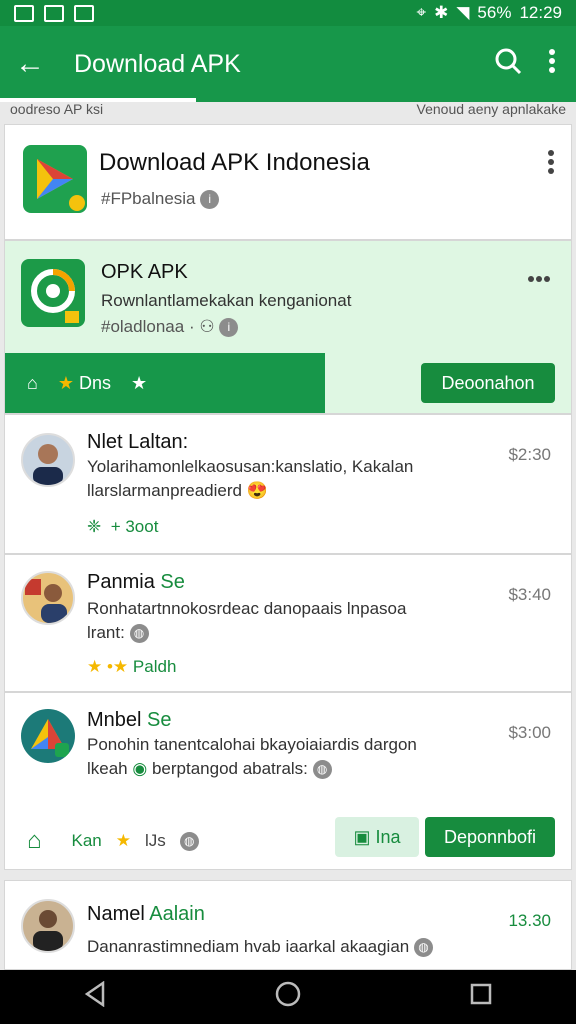 The width and height of the screenshot is (576, 1024). What do you see at coordinates (138, 442) in the screenshot?
I see `post-author: Nlet Laltan:` at bounding box center [138, 442].